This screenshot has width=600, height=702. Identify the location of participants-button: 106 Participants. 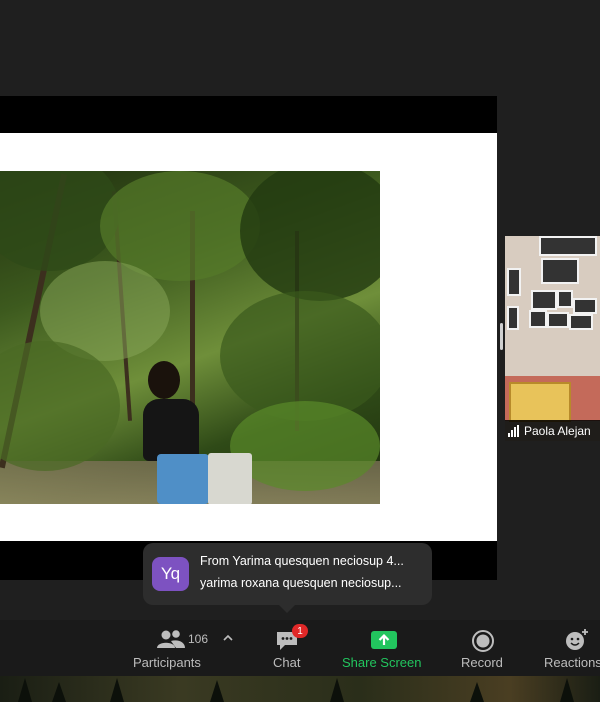
(173, 648).